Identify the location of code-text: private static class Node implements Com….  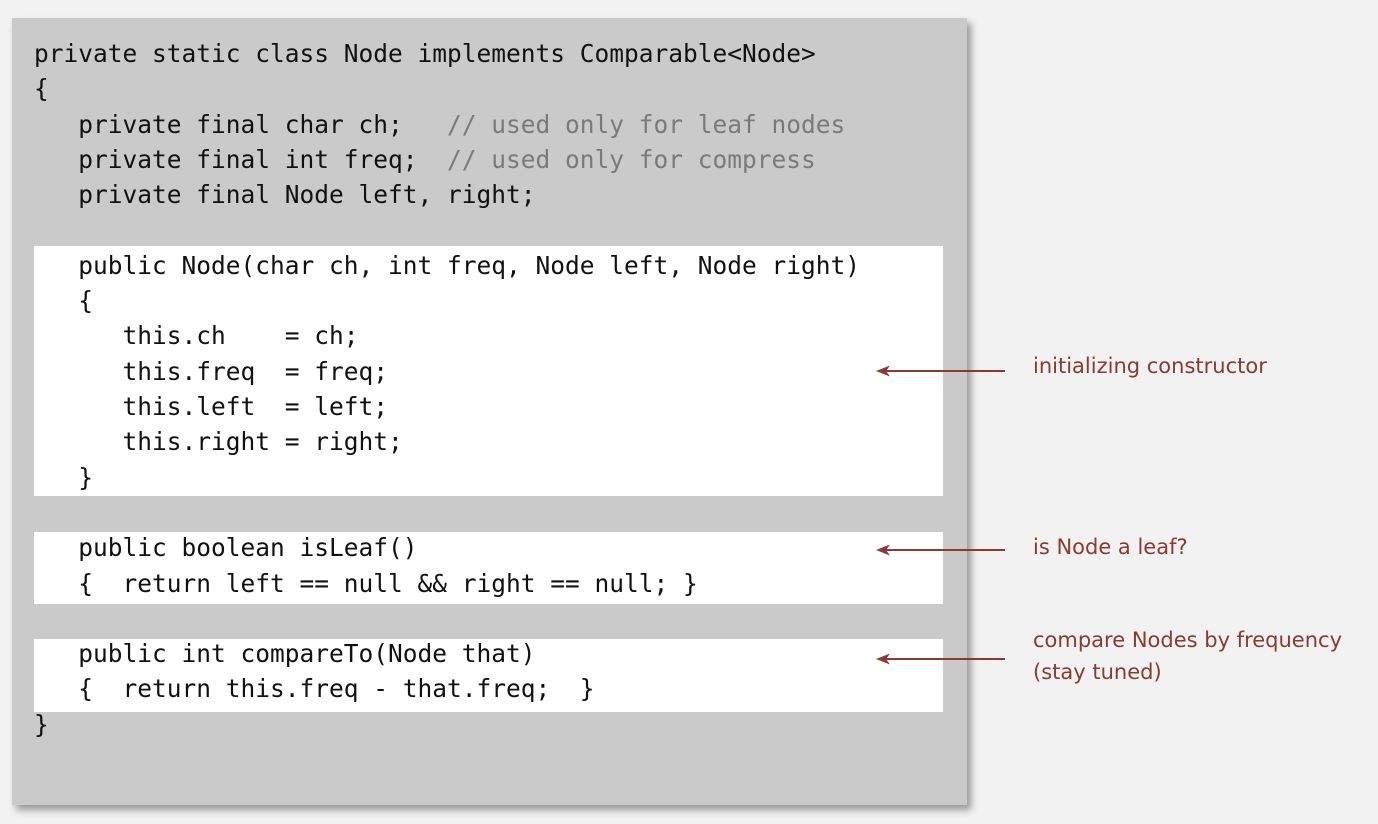
(425, 53).